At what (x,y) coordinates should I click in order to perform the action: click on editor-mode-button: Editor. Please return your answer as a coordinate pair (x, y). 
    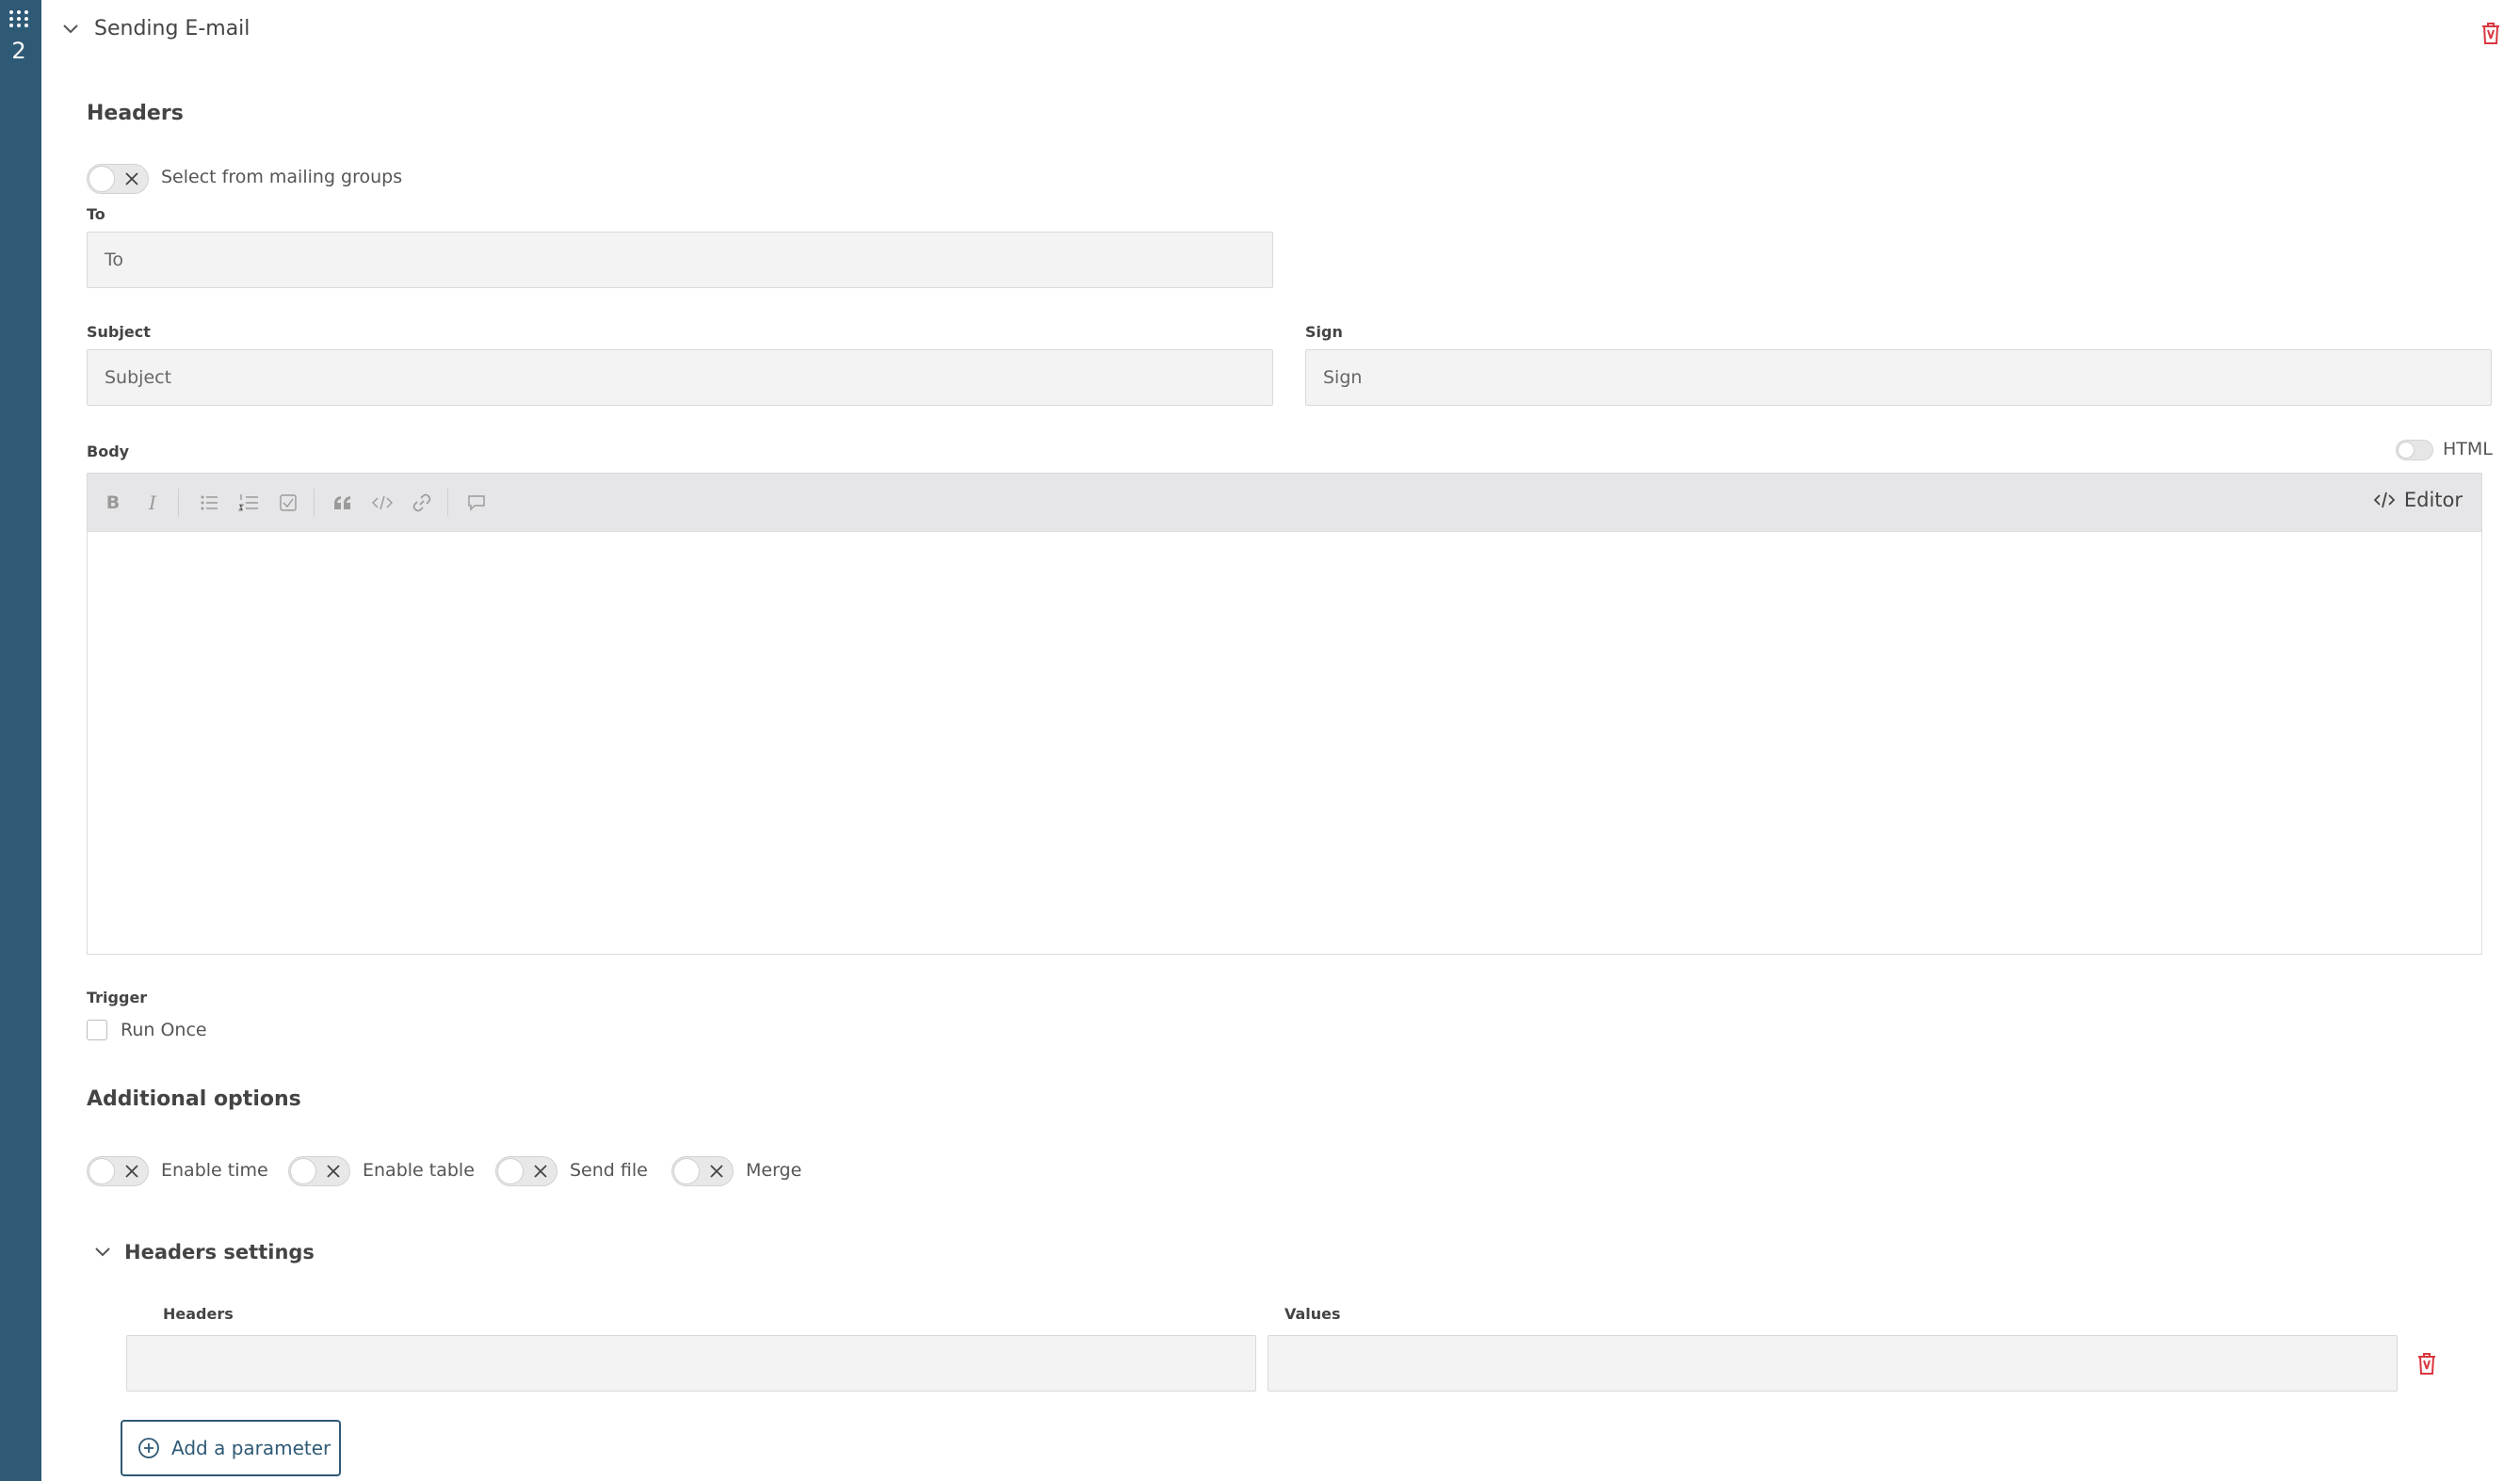
    Looking at the image, I should click on (2418, 500).